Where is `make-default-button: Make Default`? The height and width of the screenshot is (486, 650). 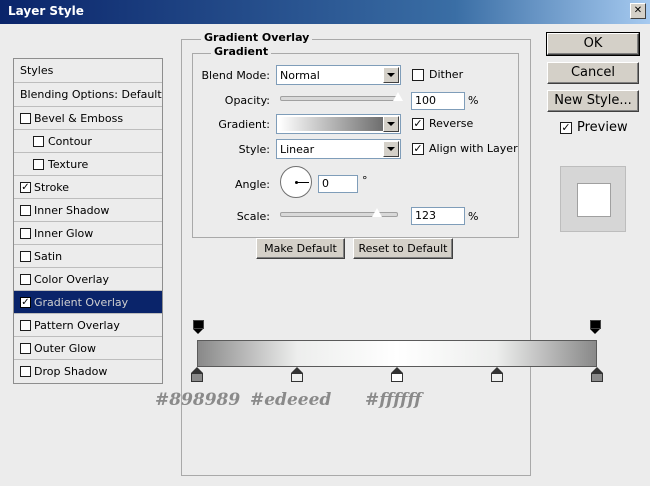 make-default-button: Make Default is located at coordinates (300, 248).